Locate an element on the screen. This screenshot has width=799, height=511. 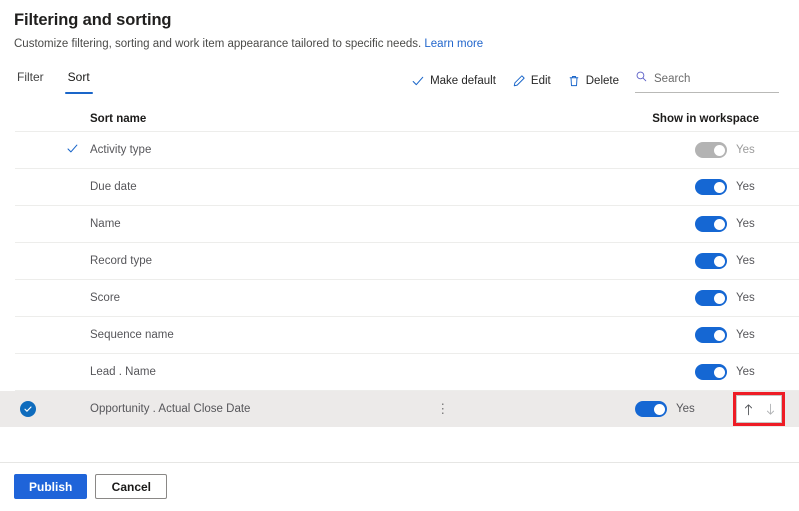
default-checkmark-icon is located at coordinates (72, 150).